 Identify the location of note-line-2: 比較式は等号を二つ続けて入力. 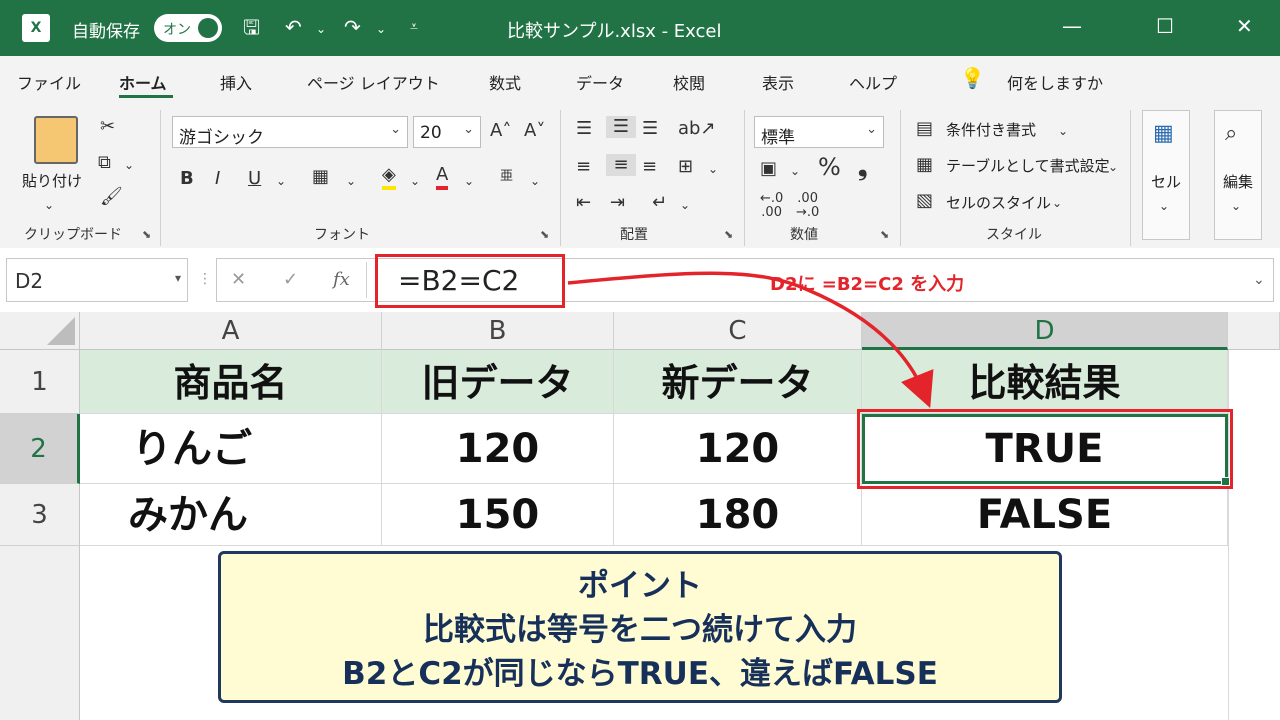
(640, 630).